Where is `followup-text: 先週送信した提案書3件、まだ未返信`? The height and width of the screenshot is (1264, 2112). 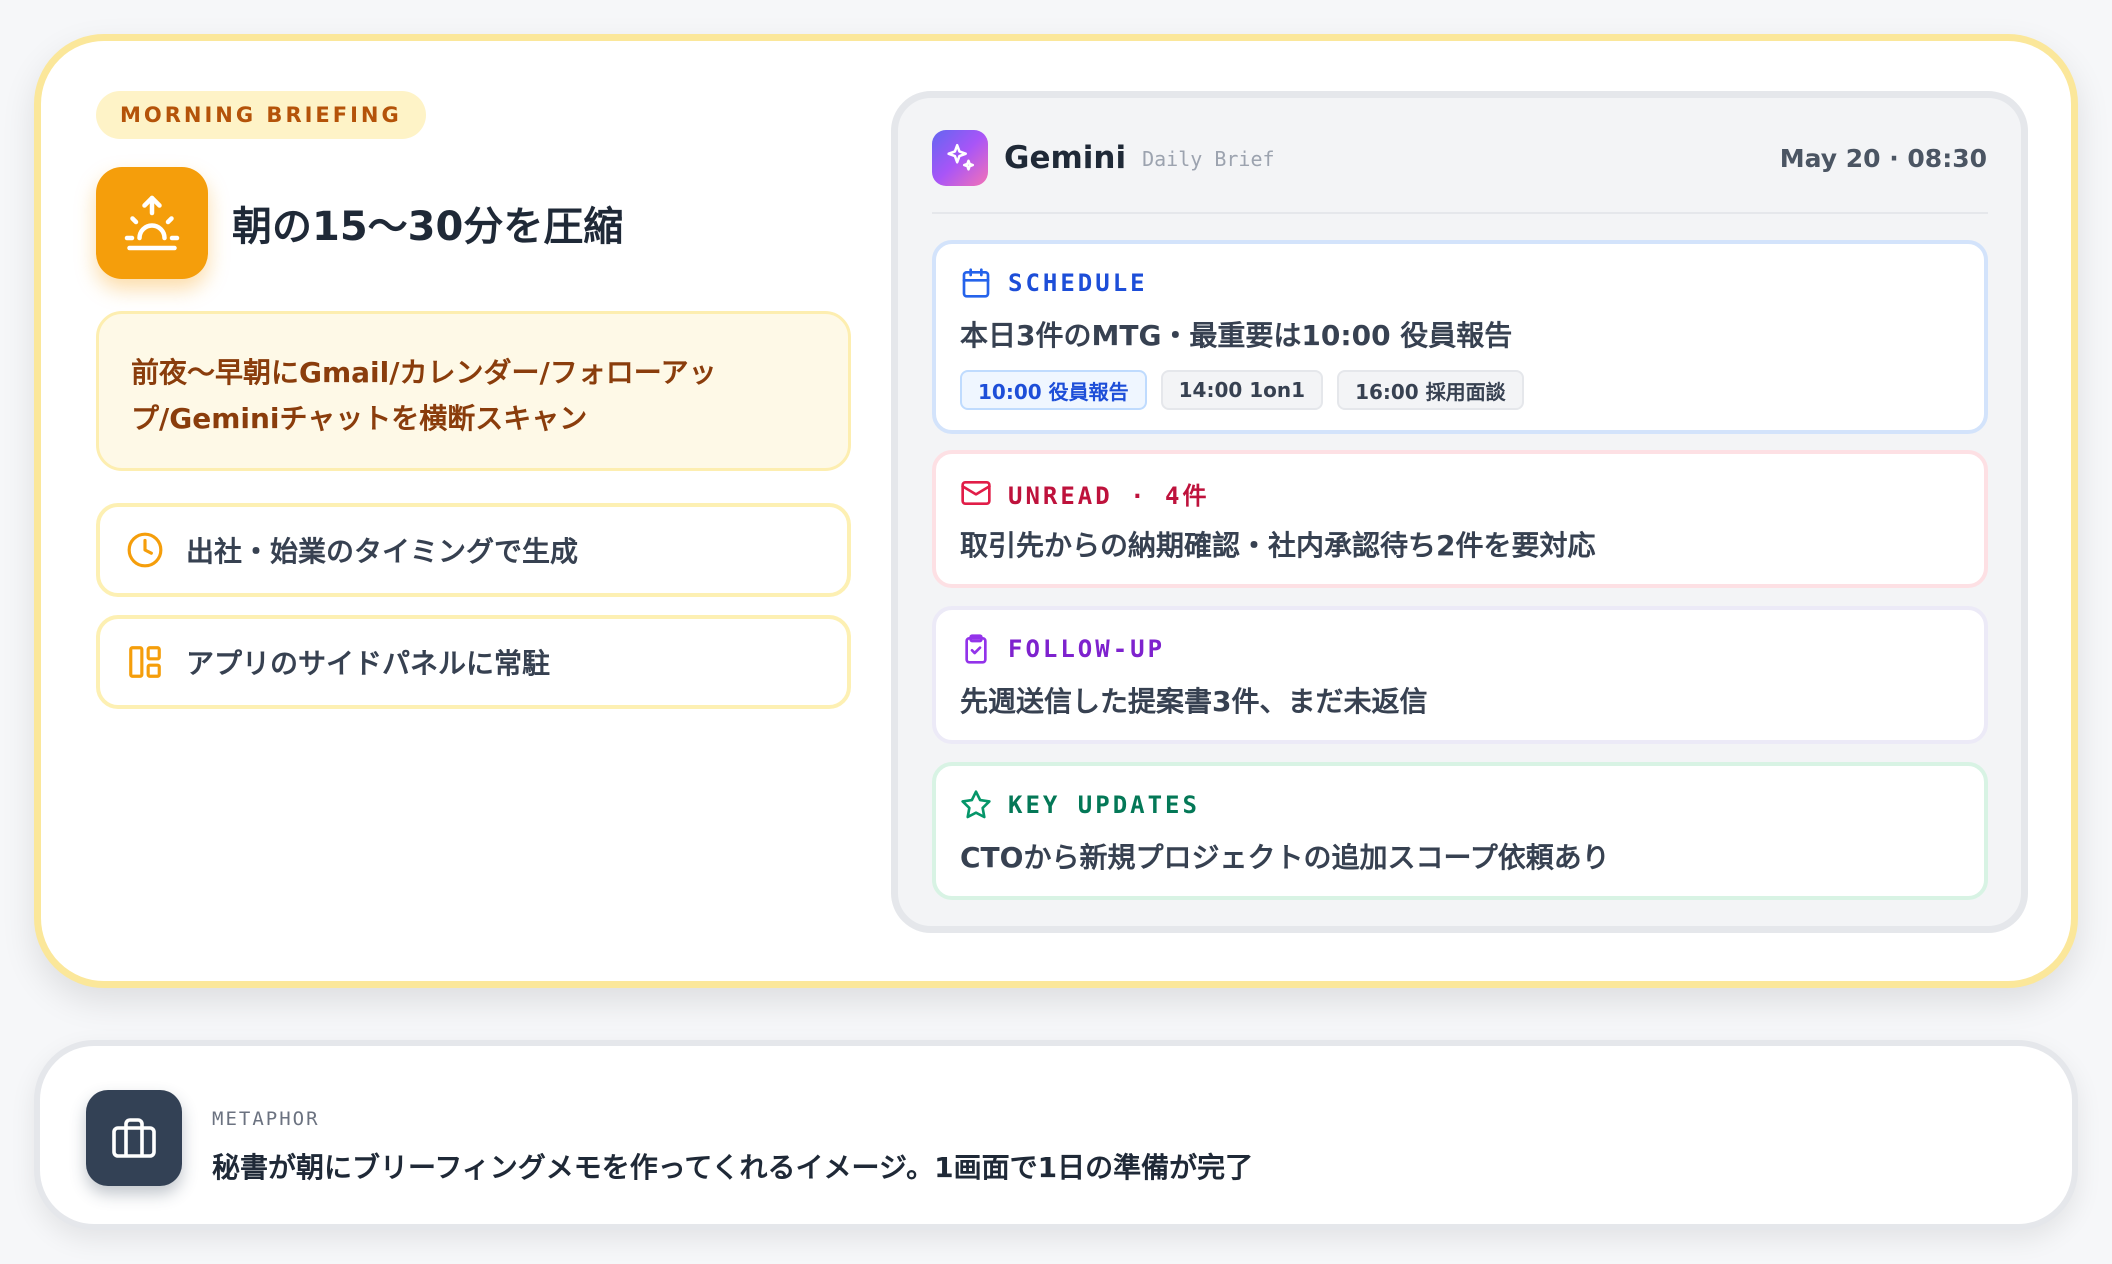 followup-text: 先週送信した提案書3件、まだ未返信 is located at coordinates (1194, 701).